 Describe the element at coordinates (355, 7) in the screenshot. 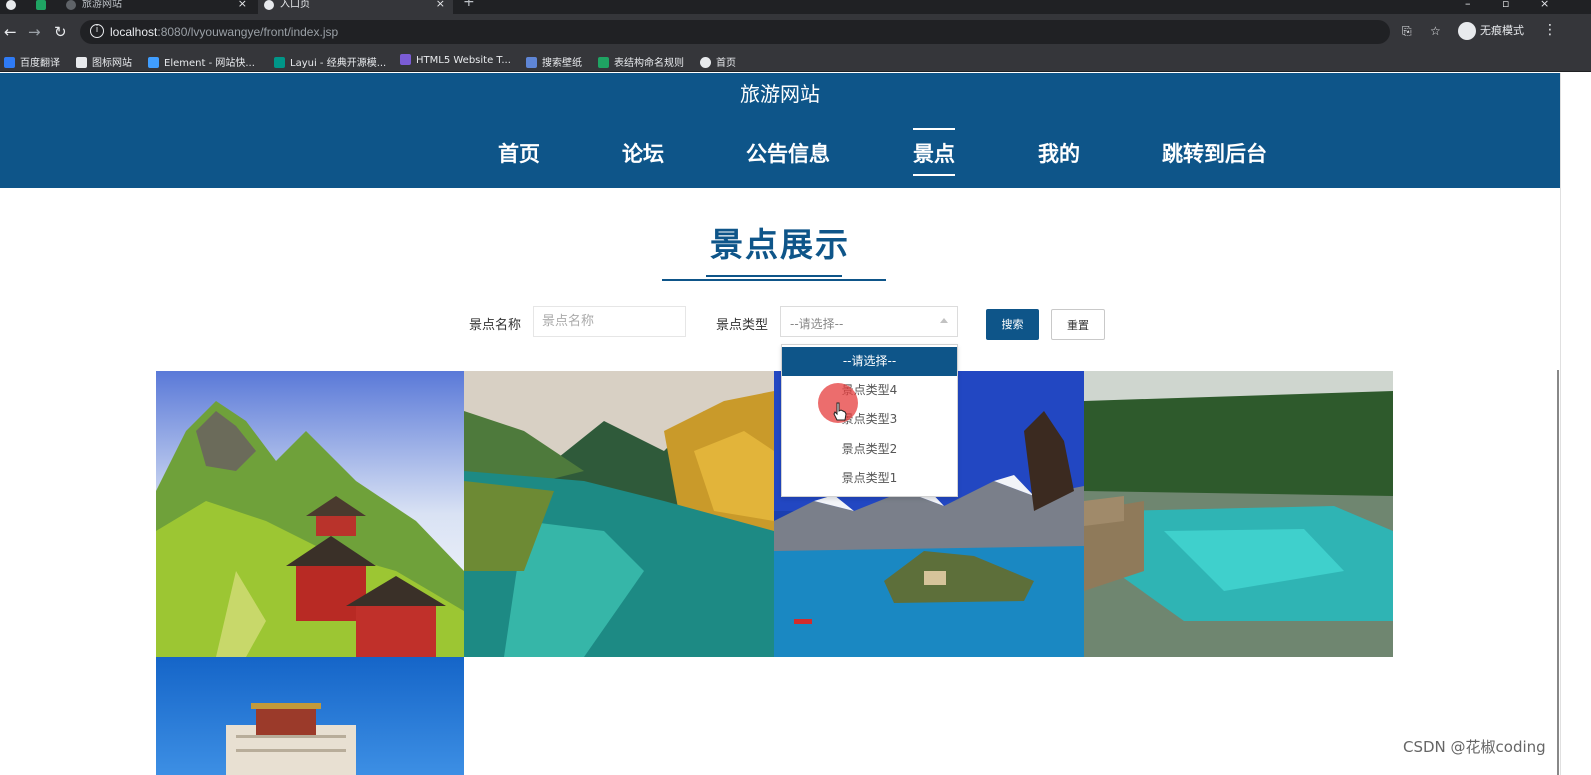

I see `tab-entry-page: 入口页 ×` at that location.